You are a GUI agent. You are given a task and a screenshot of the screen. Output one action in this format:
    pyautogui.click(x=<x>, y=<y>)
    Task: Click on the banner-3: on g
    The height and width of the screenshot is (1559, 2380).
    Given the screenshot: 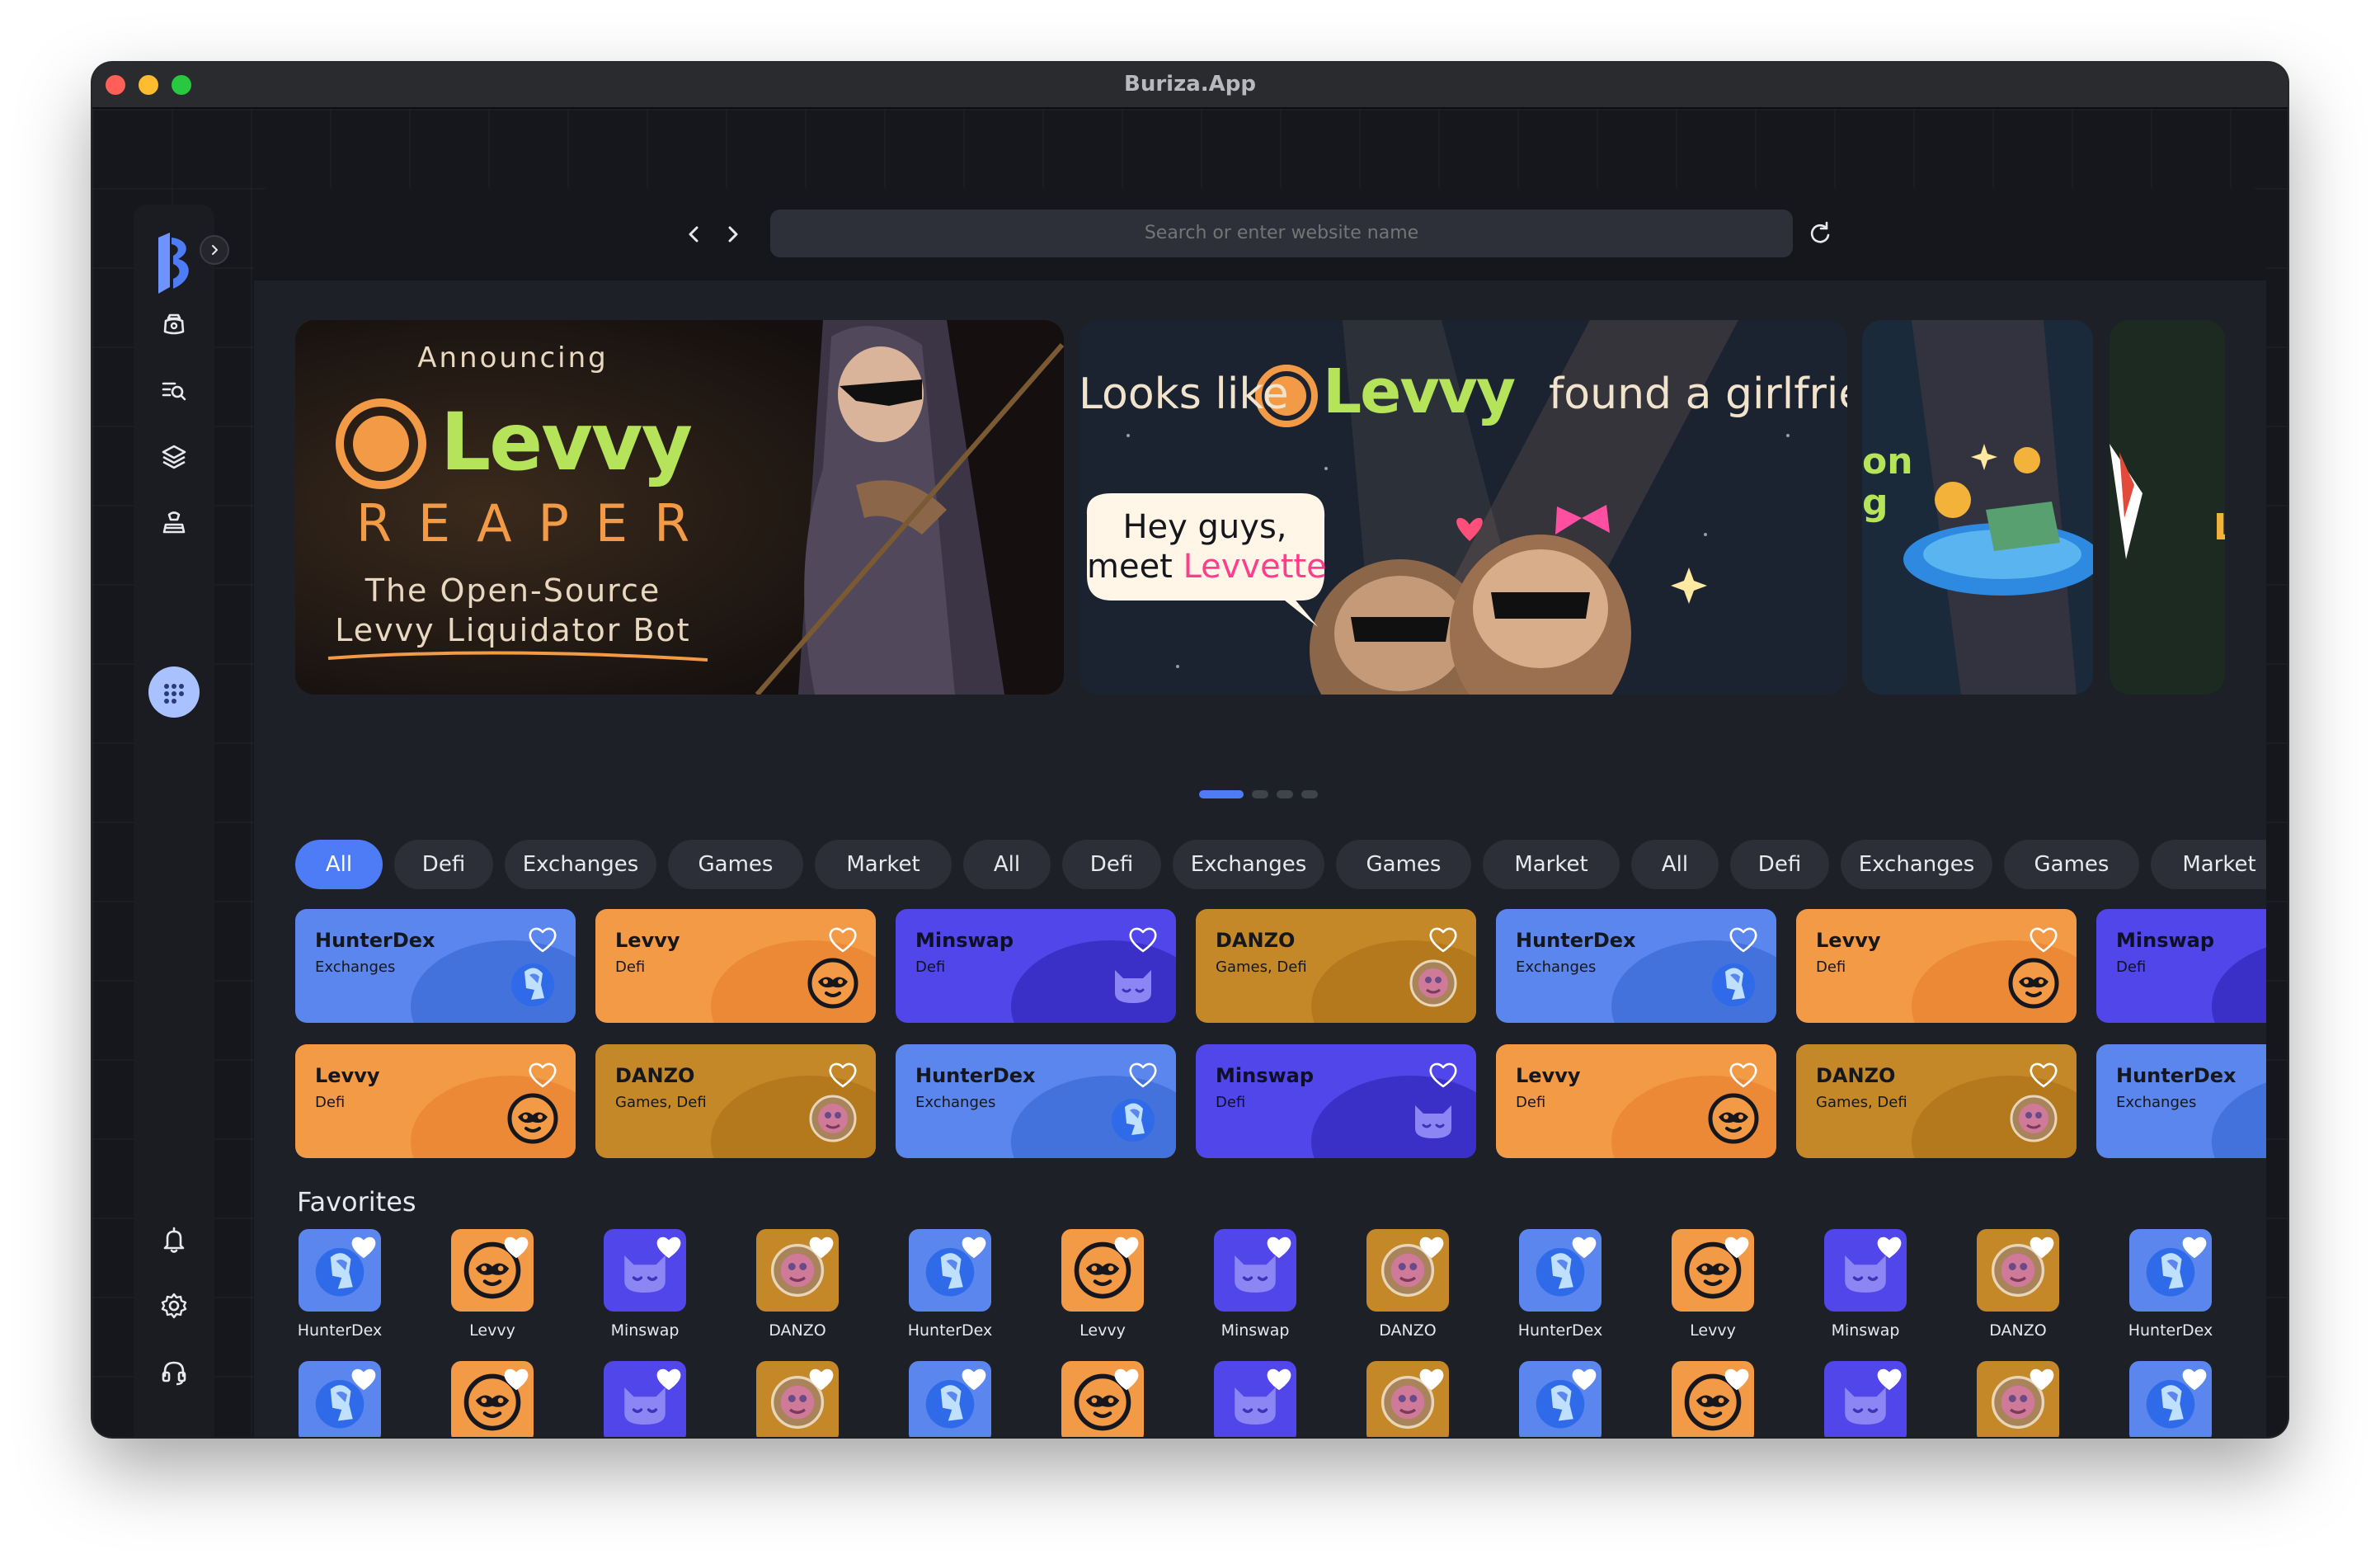 What is the action you would take?
    pyautogui.click(x=1977, y=507)
    